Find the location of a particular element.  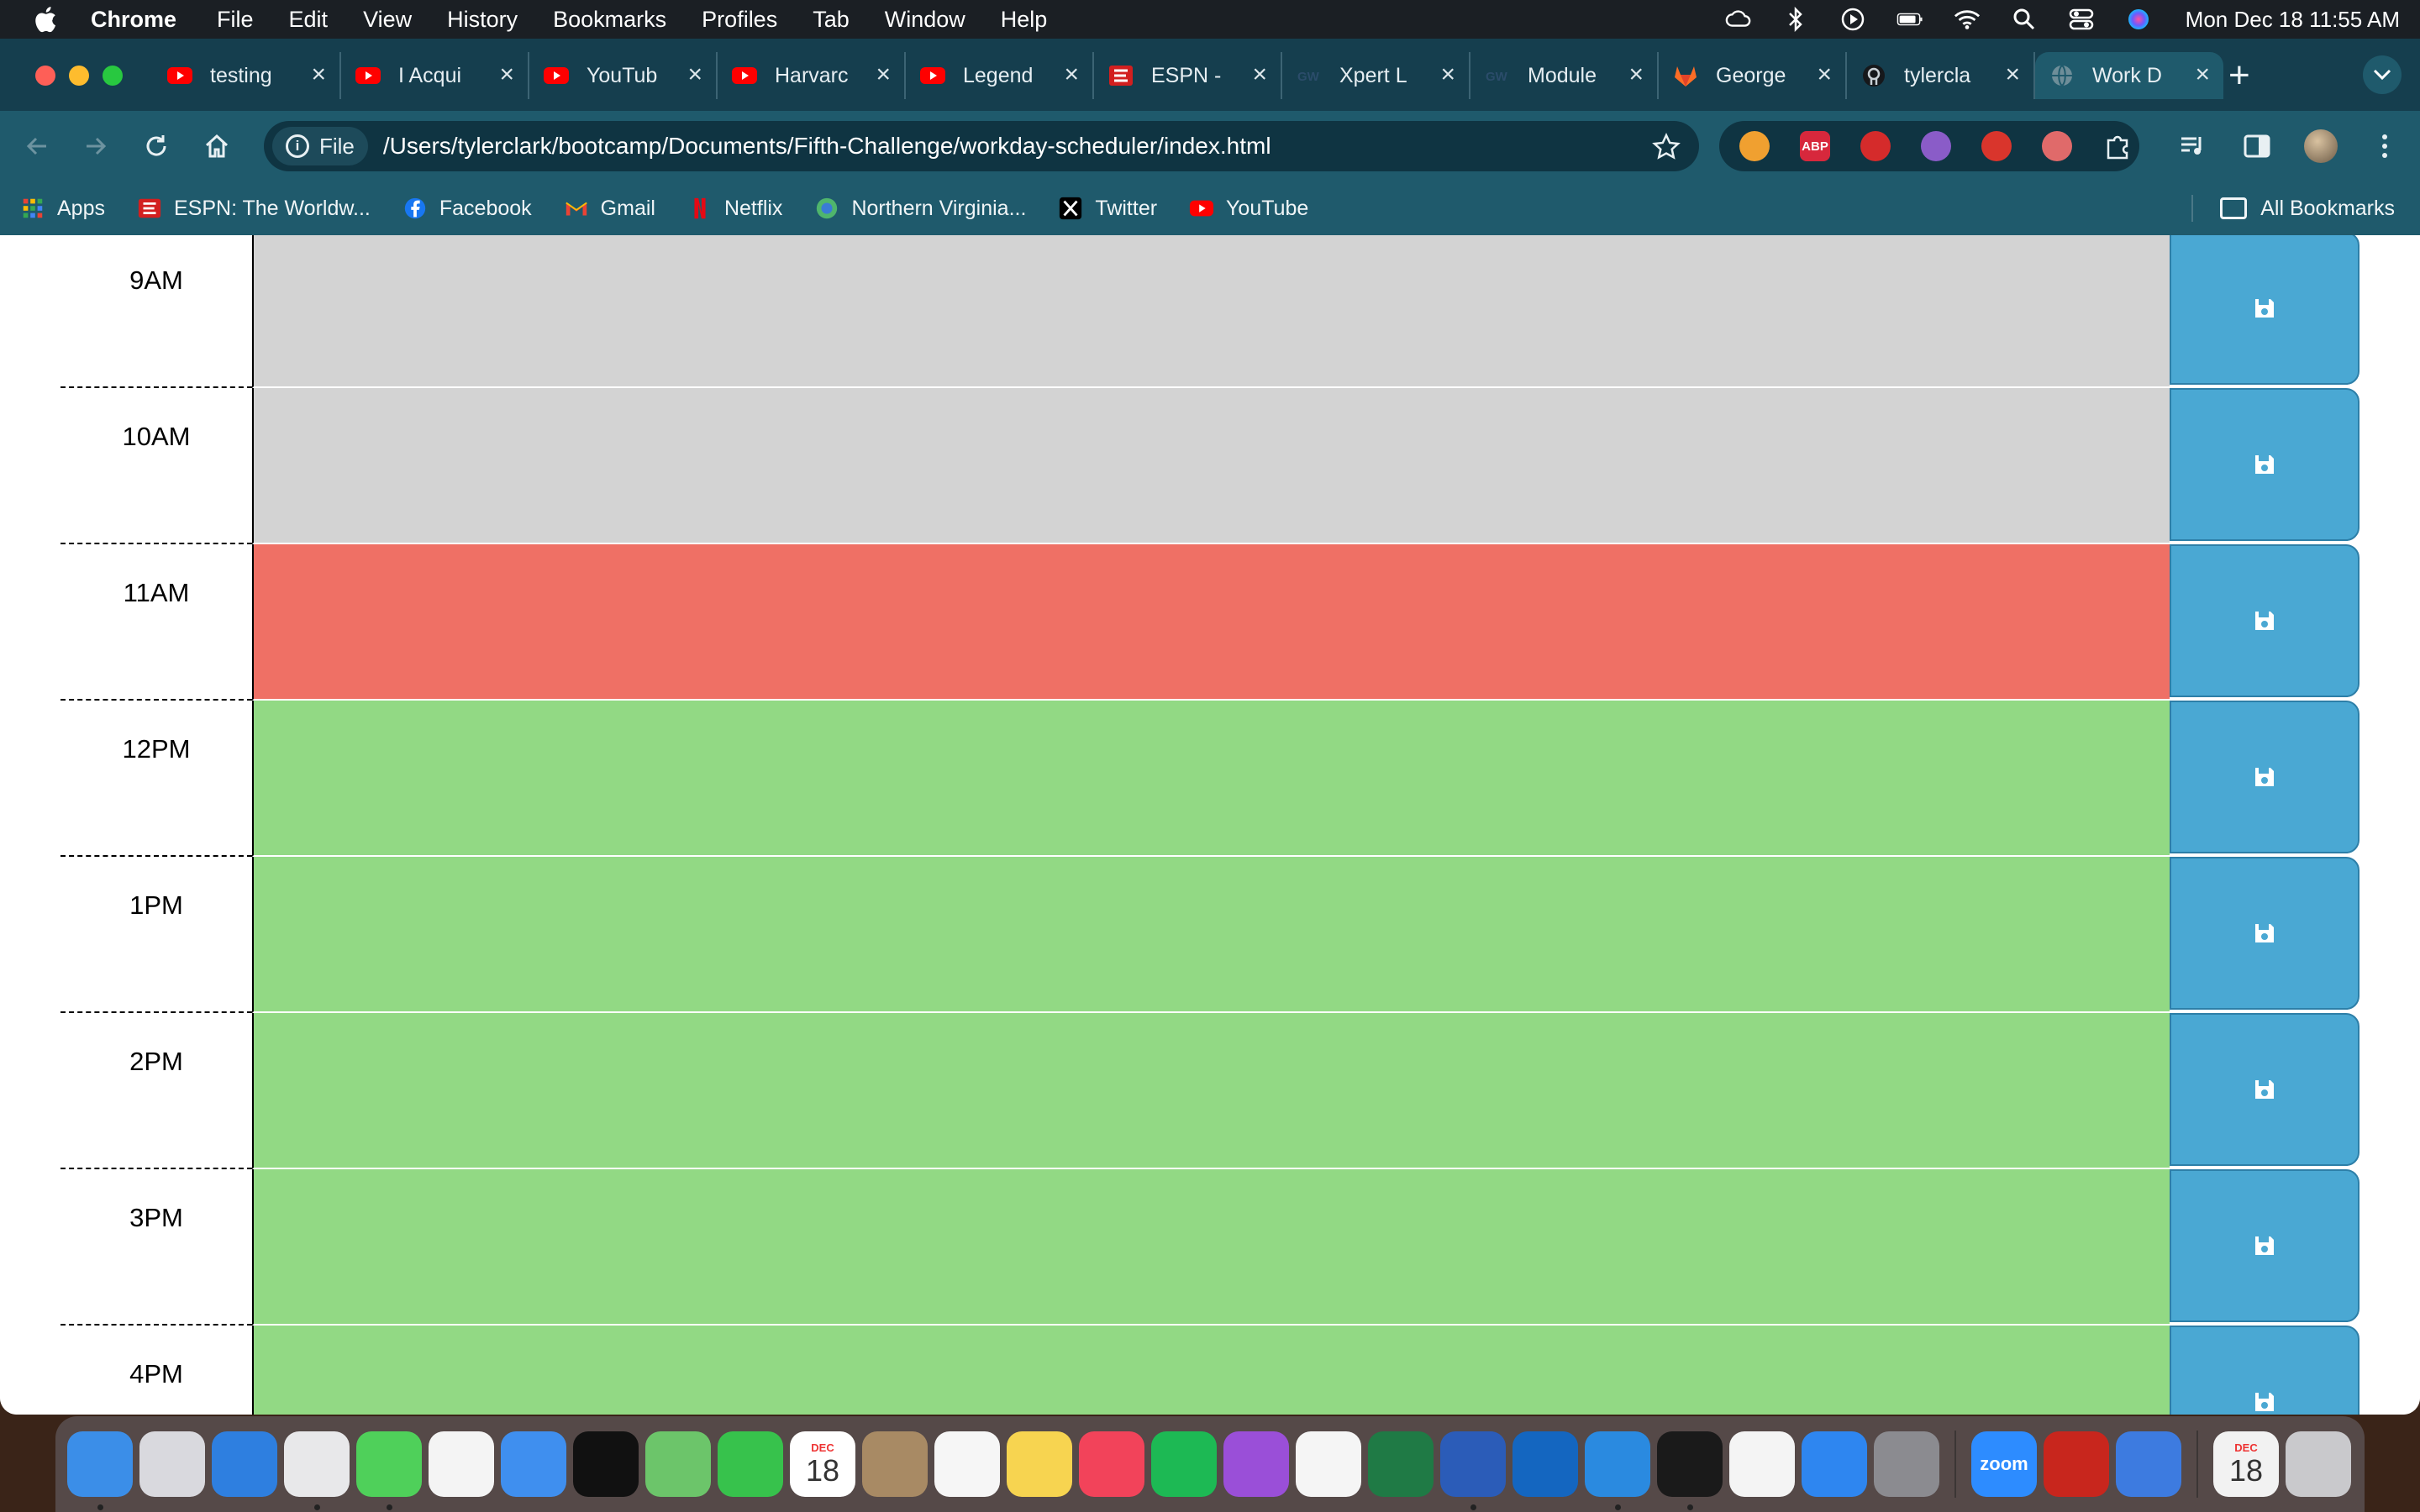

tab: tylercla × is located at coordinates (1941, 75).